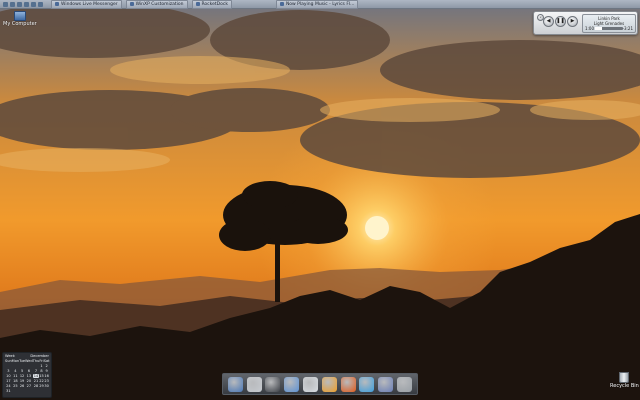 The width and height of the screenshot is (640, 400). I want to click on calendar-day: 4, so click(15, 371).